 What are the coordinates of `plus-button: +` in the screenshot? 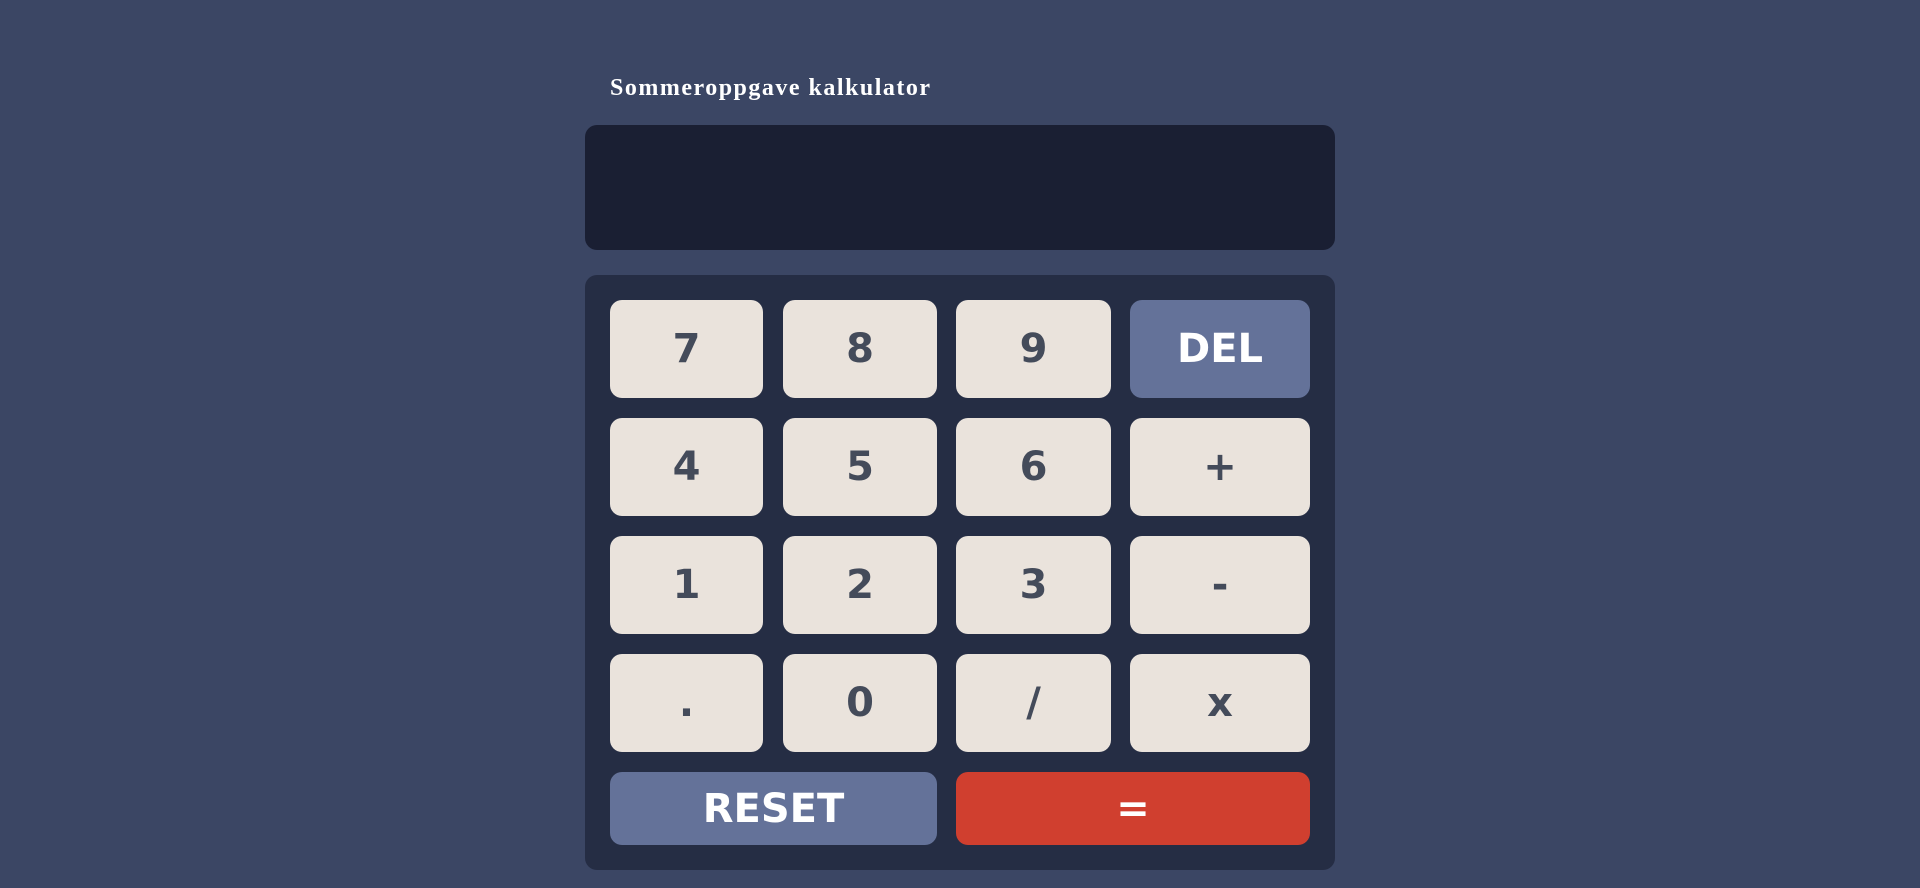 It's located at (1220, 467).